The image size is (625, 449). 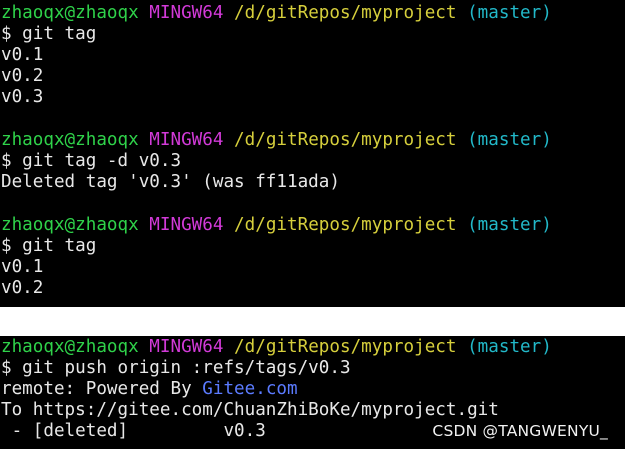 I want to click on output-line: Deleted tag 'v0.3' (was ff11ada), so click(x=170, y=182).